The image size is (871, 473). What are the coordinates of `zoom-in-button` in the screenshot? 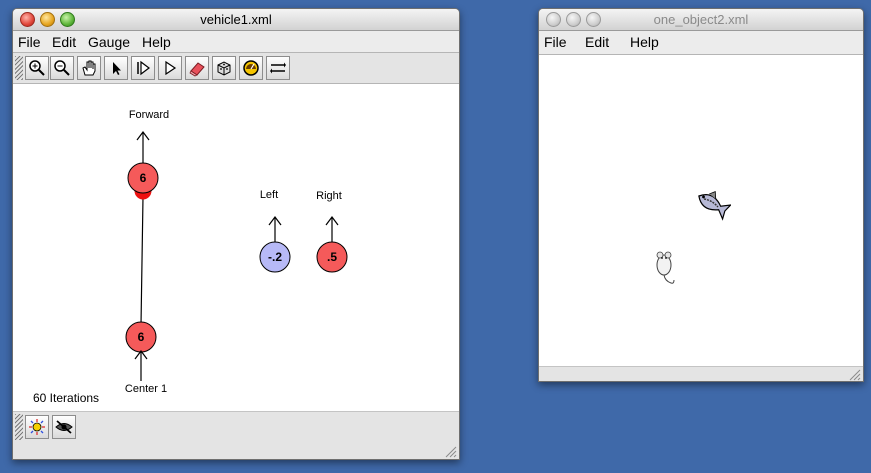 It's located at (37, 68).